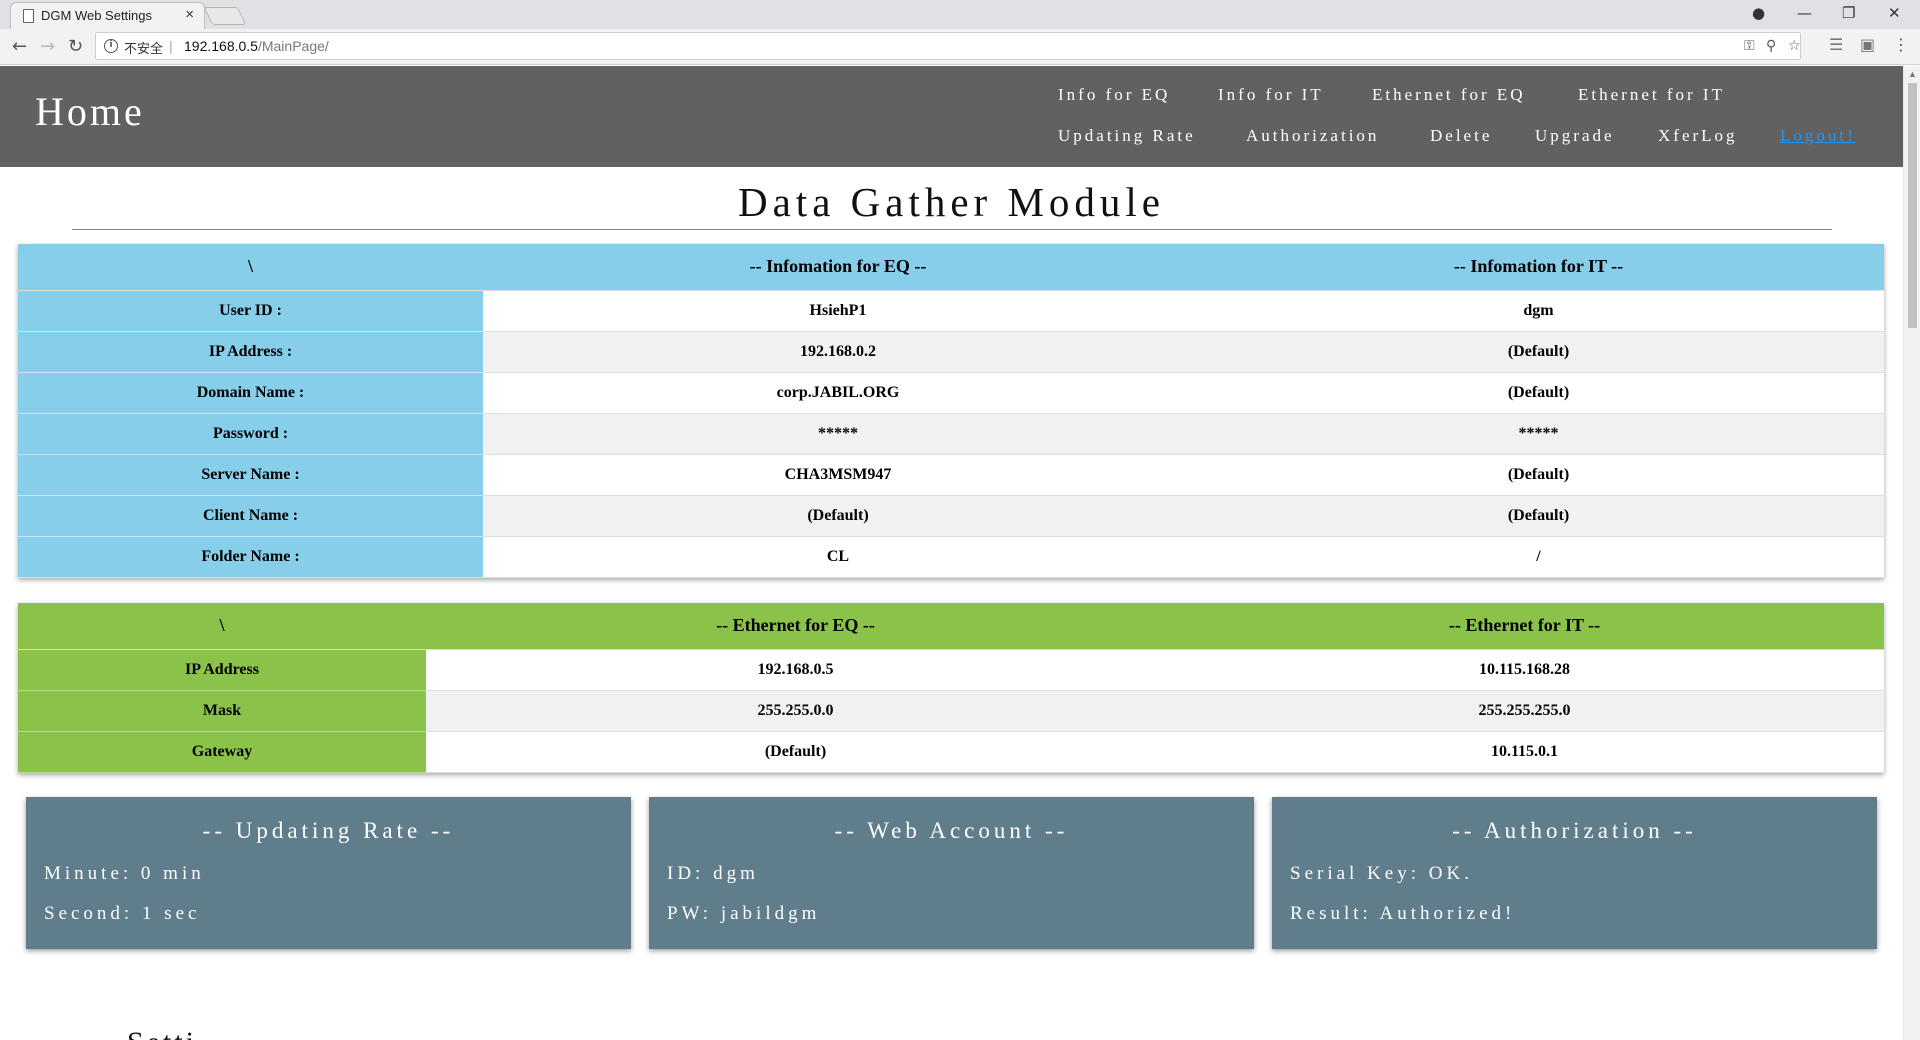 Image resolution: width=1920 pixels, height=1040 pixels. What do you see at coordinates (75, 46) in the screenshot?
I see `reload-icon: ↻` at bounding box center [75, 46].